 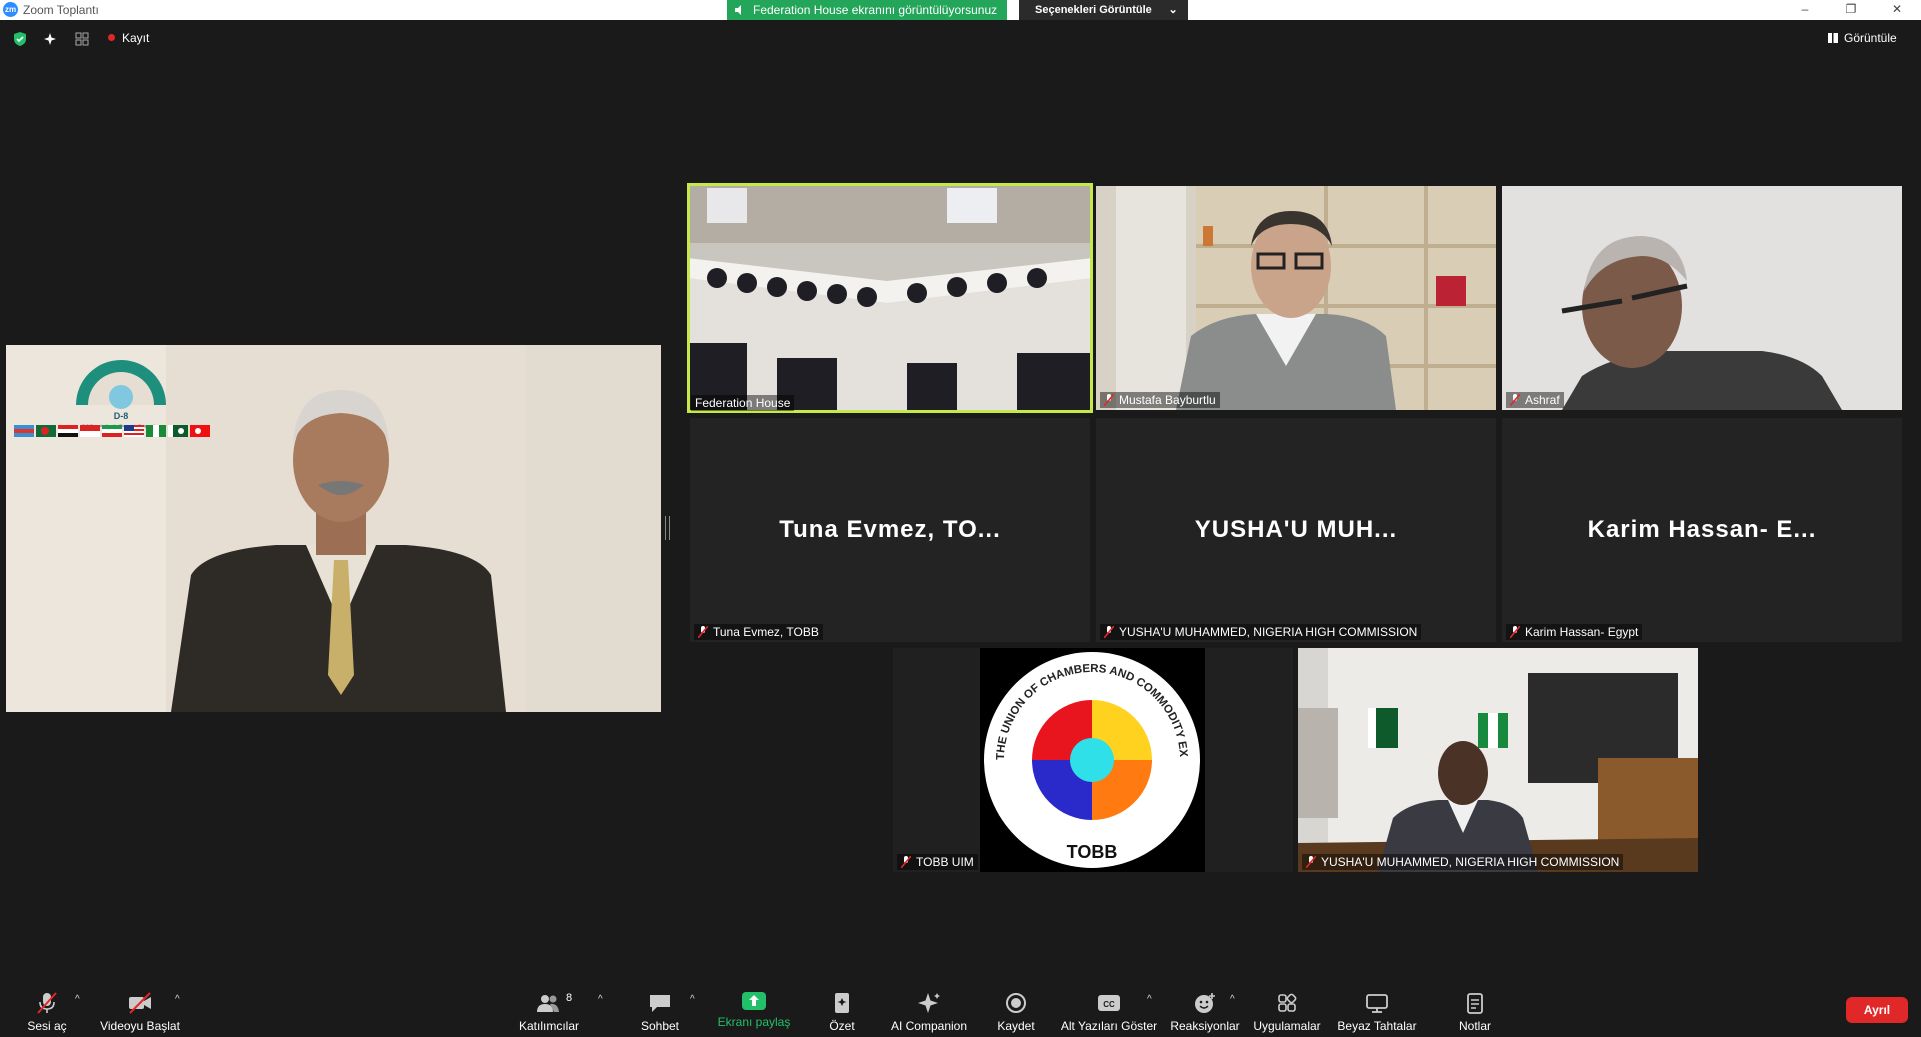 I want to click on participants-label: Katılımcılar, so click(x=548, y=1026).